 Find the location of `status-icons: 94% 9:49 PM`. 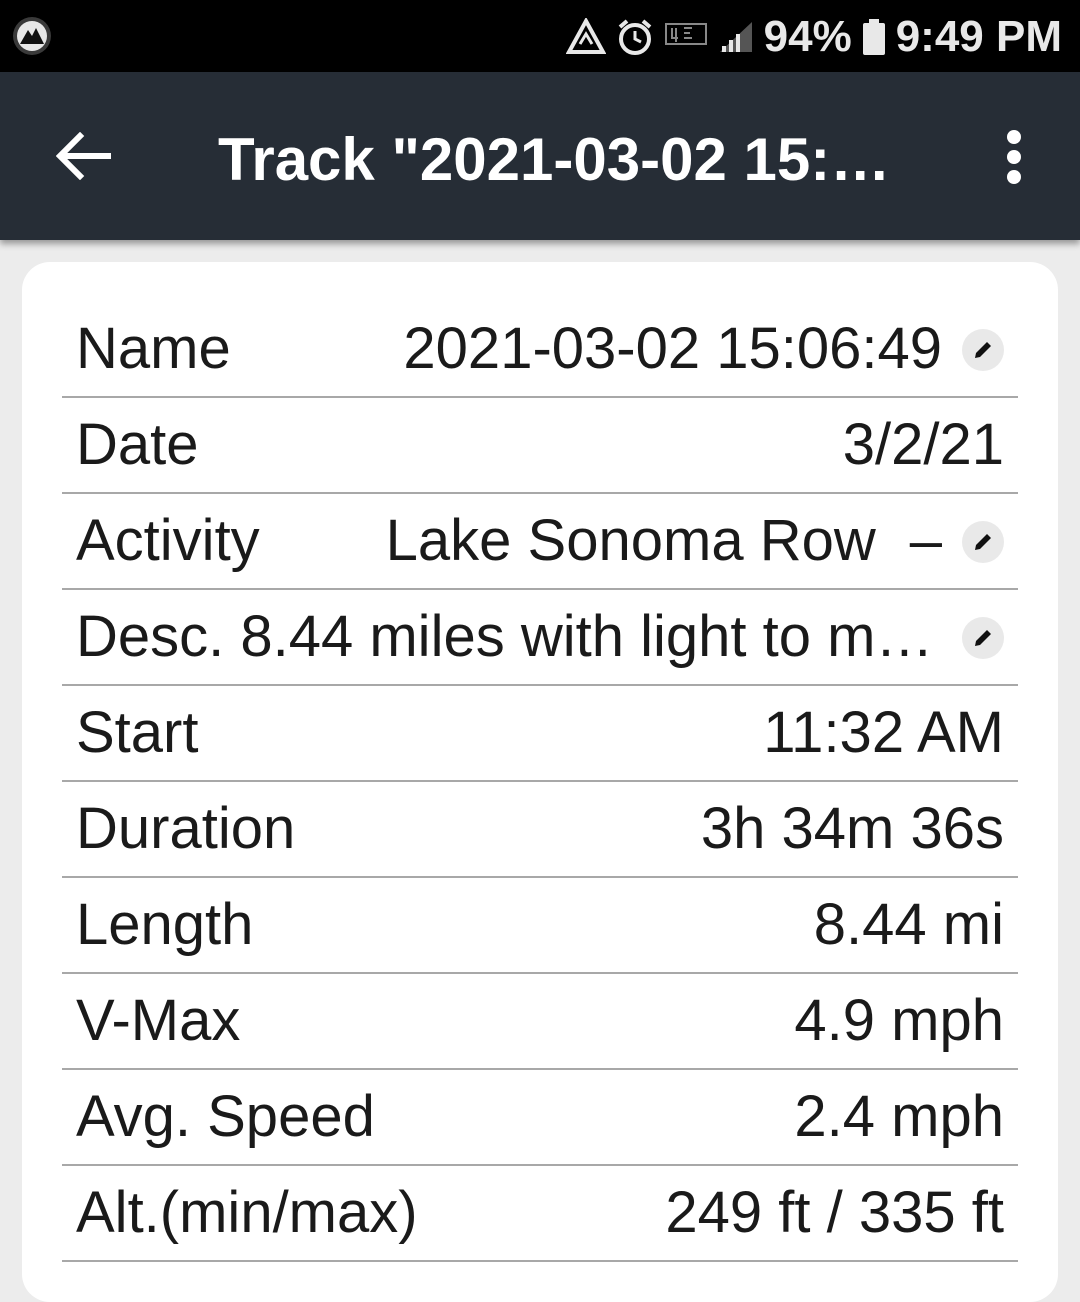

status-icons: 94% 9:49 PM is located at coordinates (813, 37).